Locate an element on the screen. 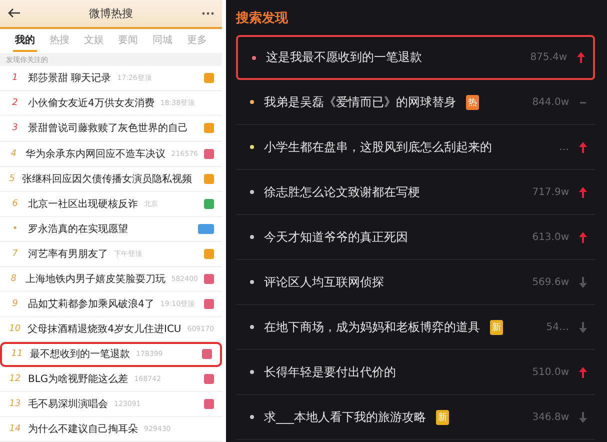 The image size is (607, 442). section-title: 搜索发现 is located at coordinates (262, 19).